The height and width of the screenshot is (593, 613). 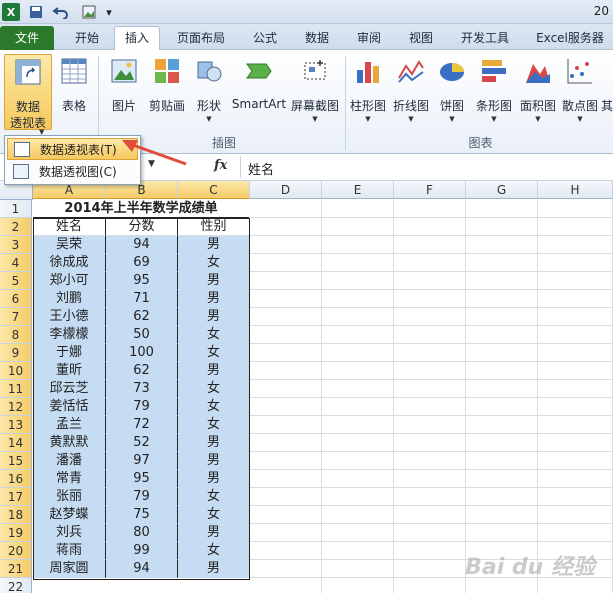 What do you see at coordinates (142, 263) in the screenshot?
I see `table-cell: 69` at bounding box center [142, 263].